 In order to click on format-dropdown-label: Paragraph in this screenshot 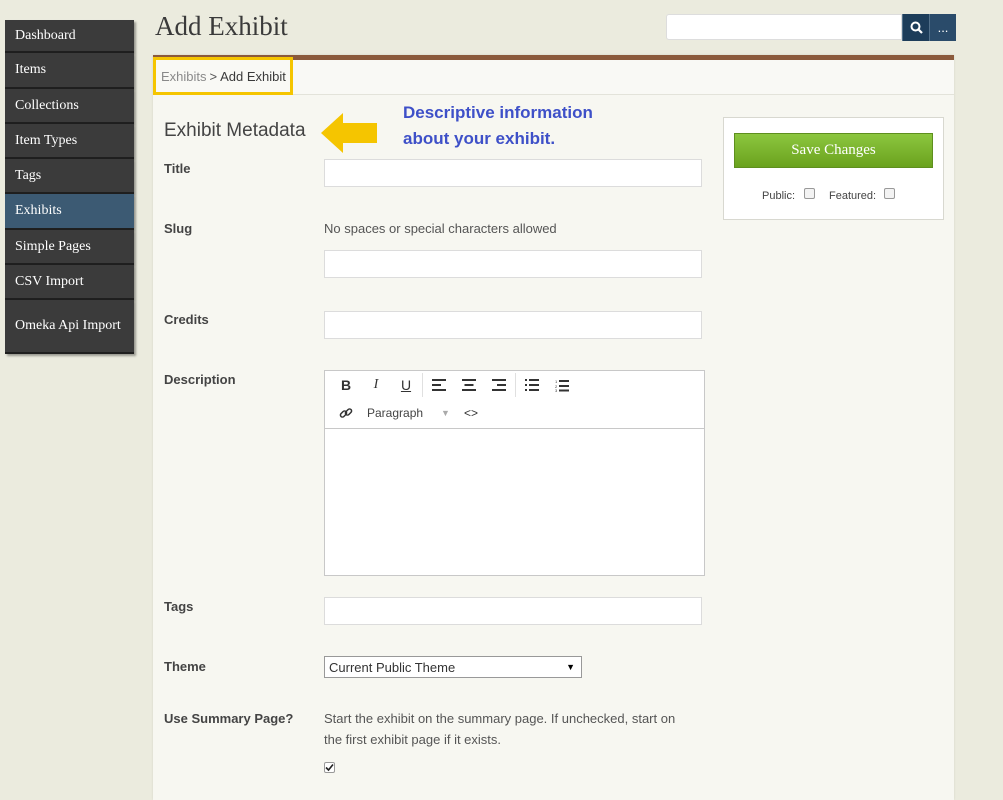, I will do `click(395, 413)`.